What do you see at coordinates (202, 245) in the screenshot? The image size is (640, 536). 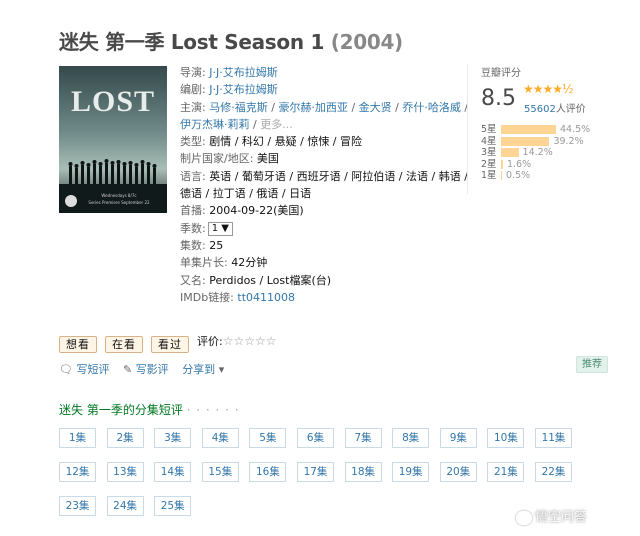 I see `episodes-row: 集数: 25` at bounding box center [202, 245].